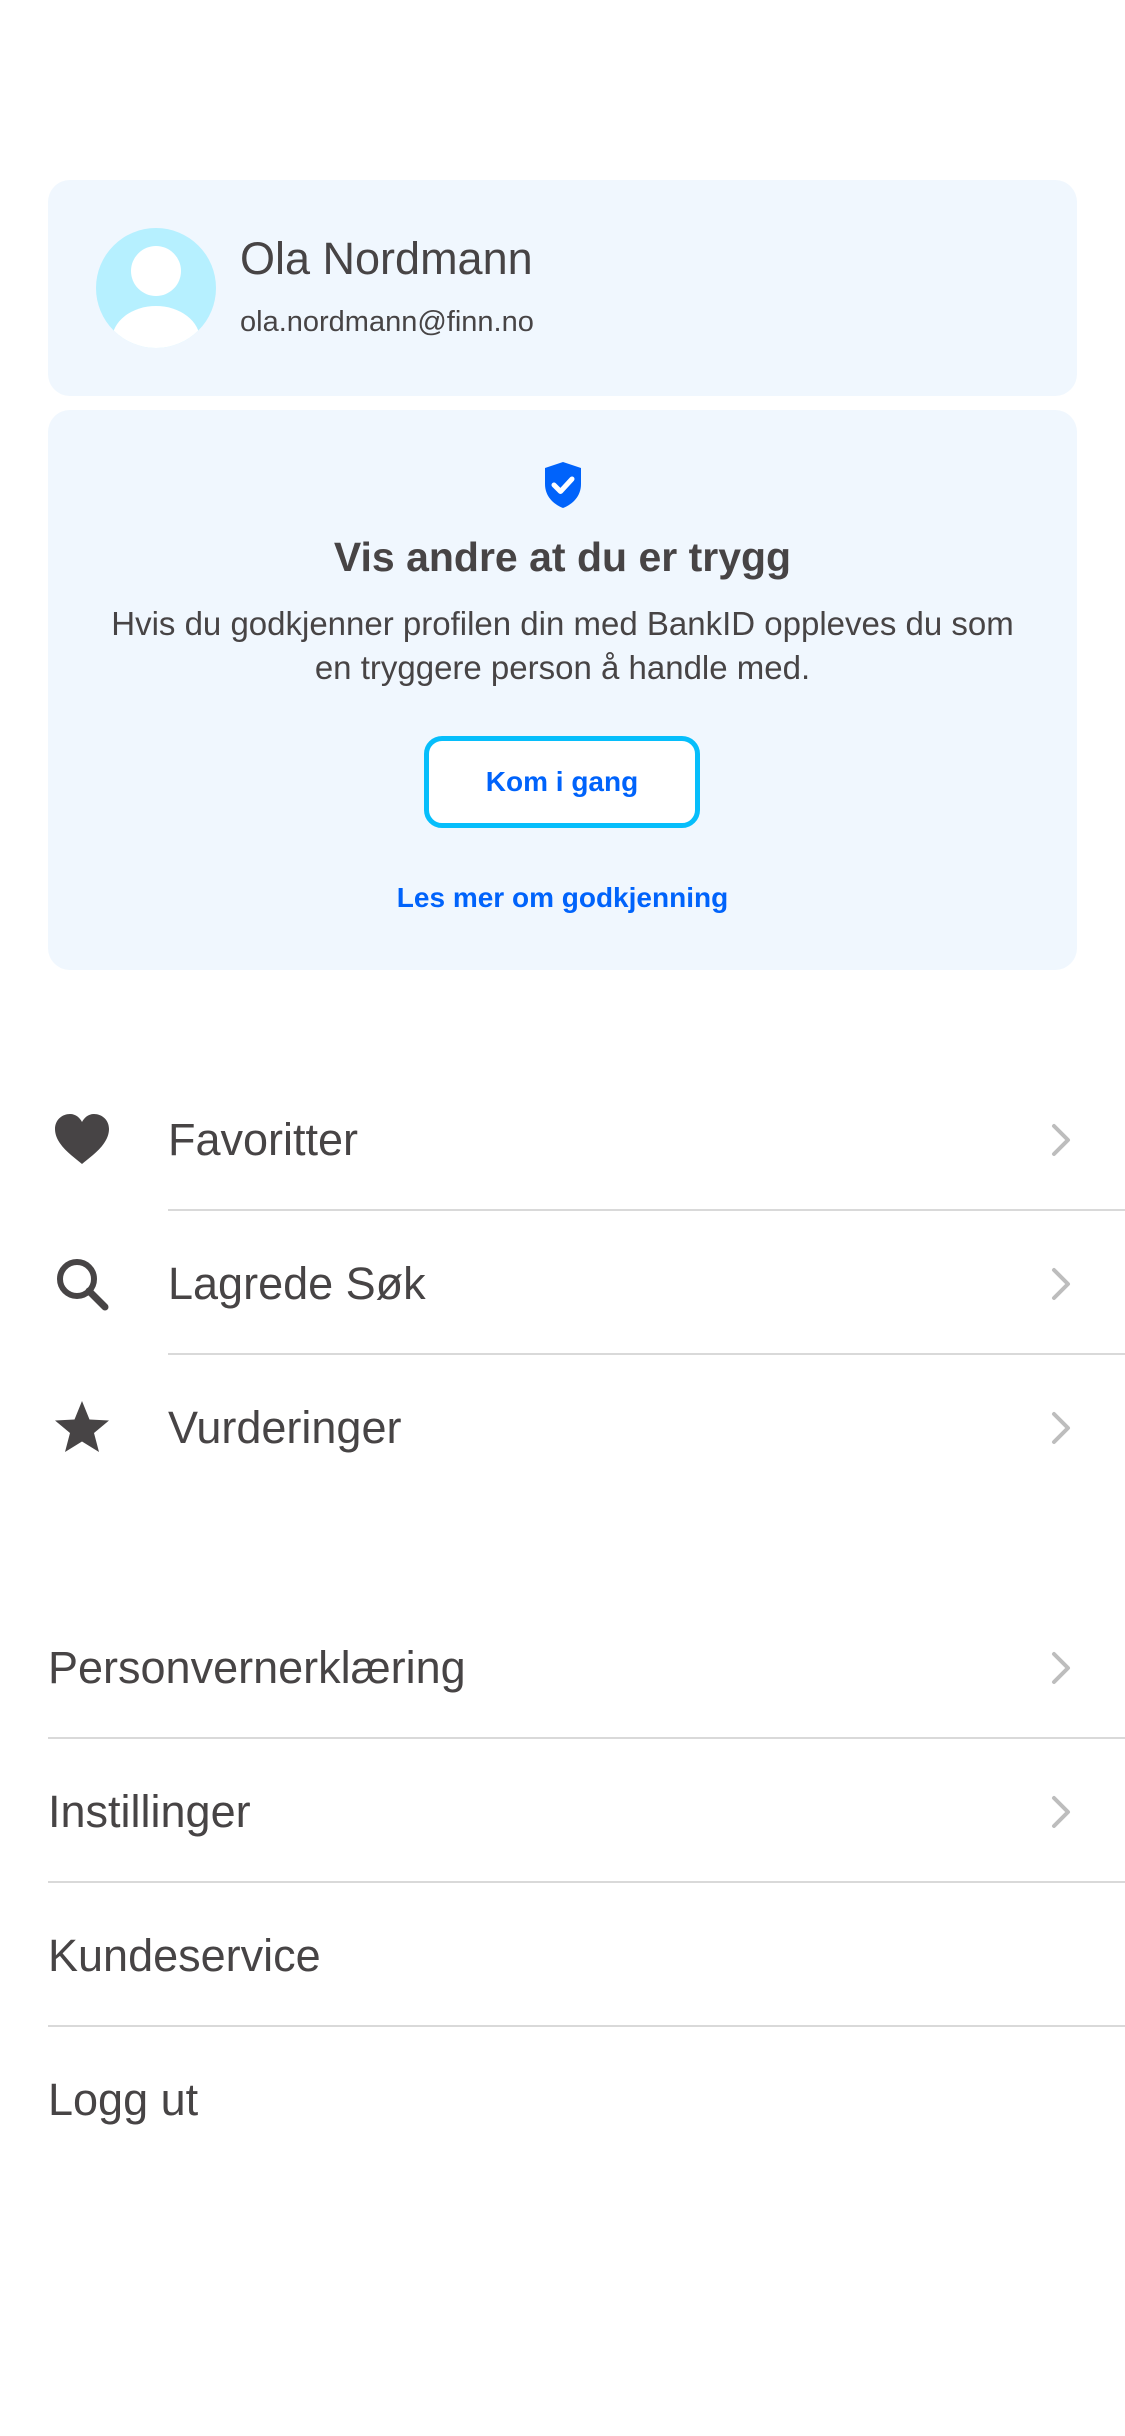  What do you see at coordinates (285, 1427) in the screenshot?
I see `menu-item-label: Vurderinger` at bounding box center [285, 1427].